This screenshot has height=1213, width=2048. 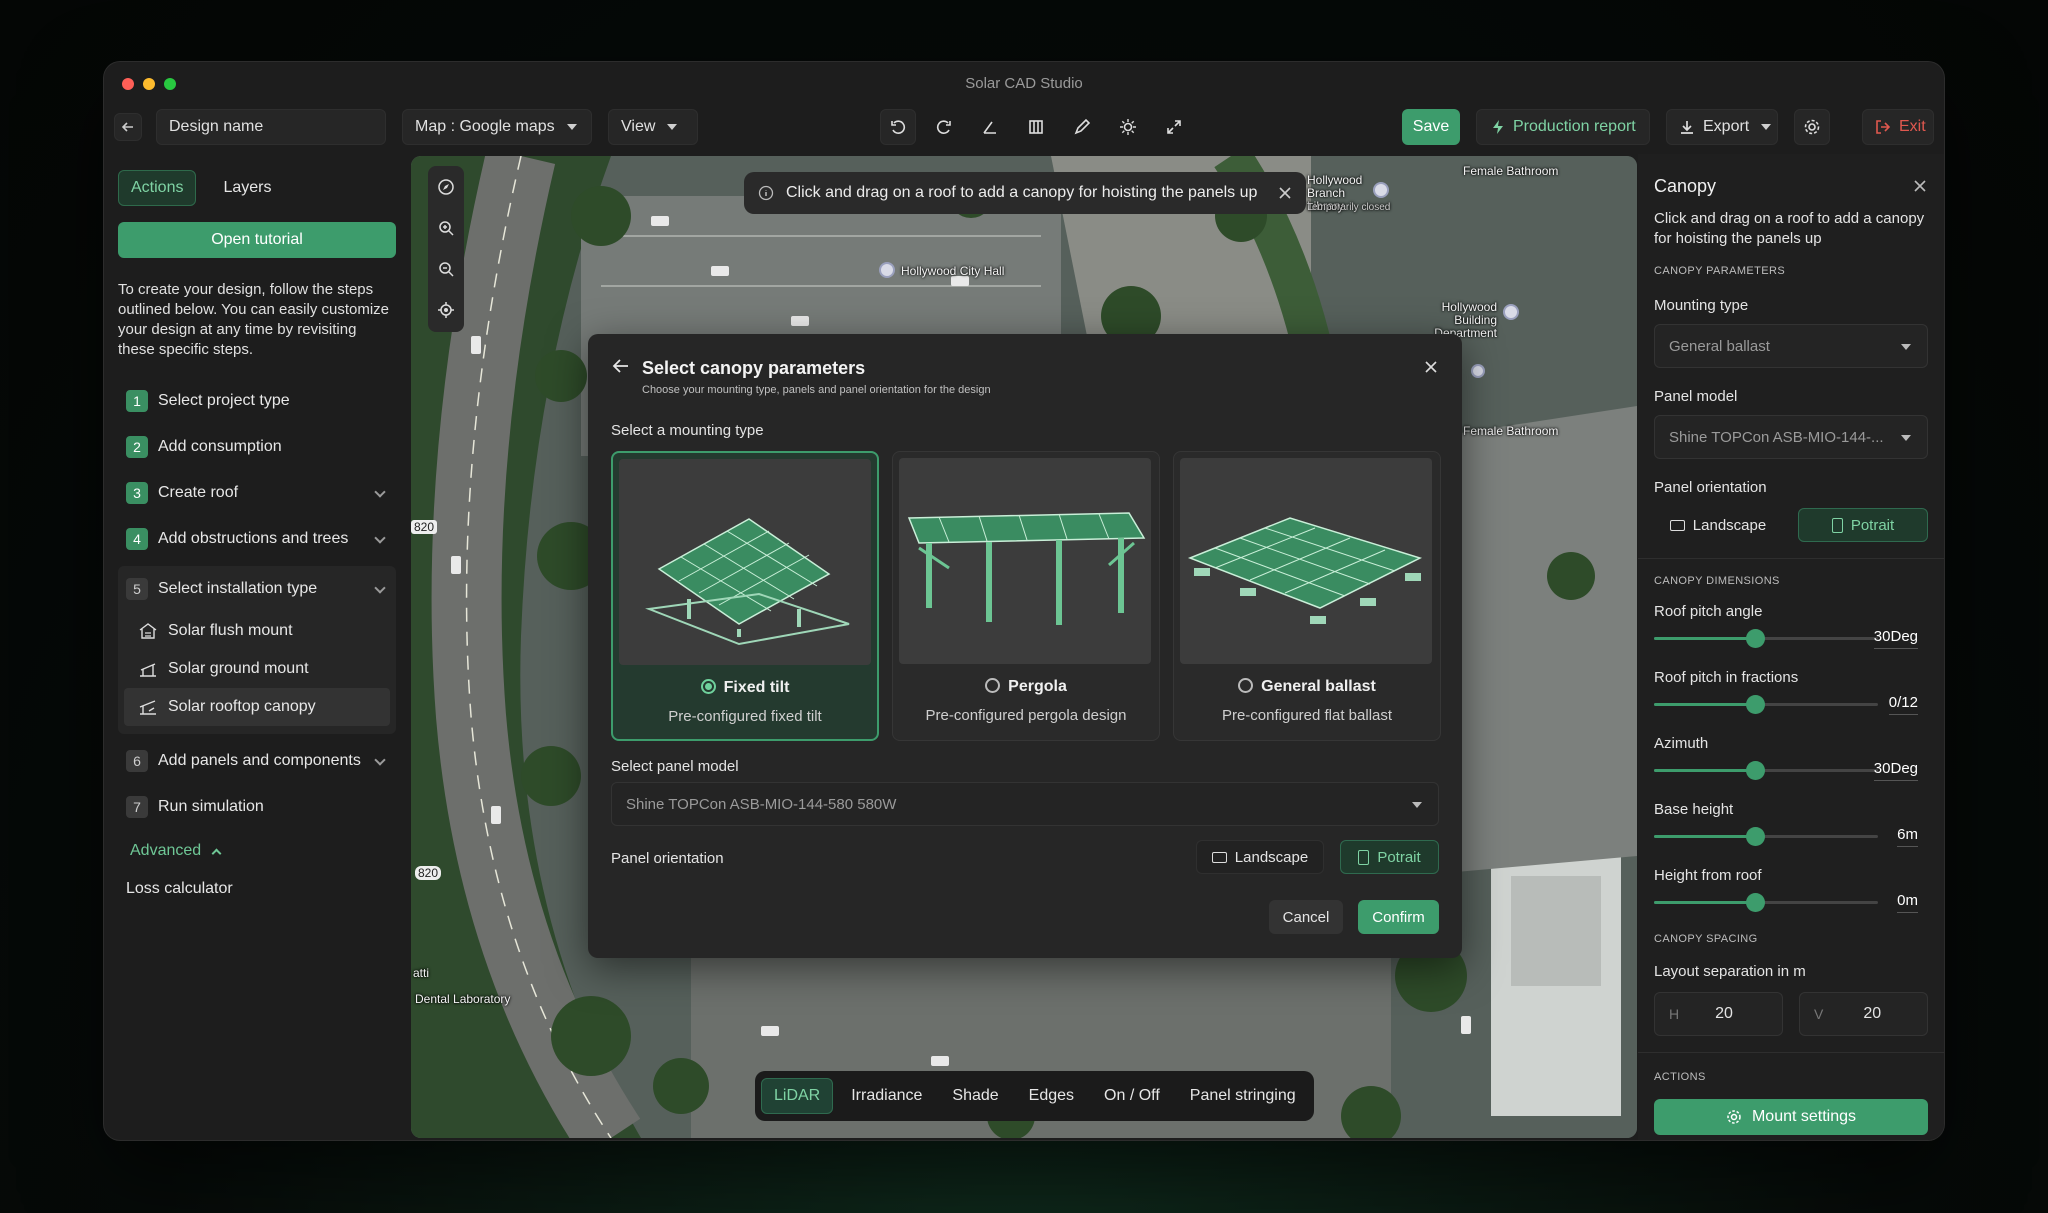 What do you see at coordinates (257, 889) in the screenshot?
I see `loss-calculator-link: Loss calculator` at bounding box center [257, 889].